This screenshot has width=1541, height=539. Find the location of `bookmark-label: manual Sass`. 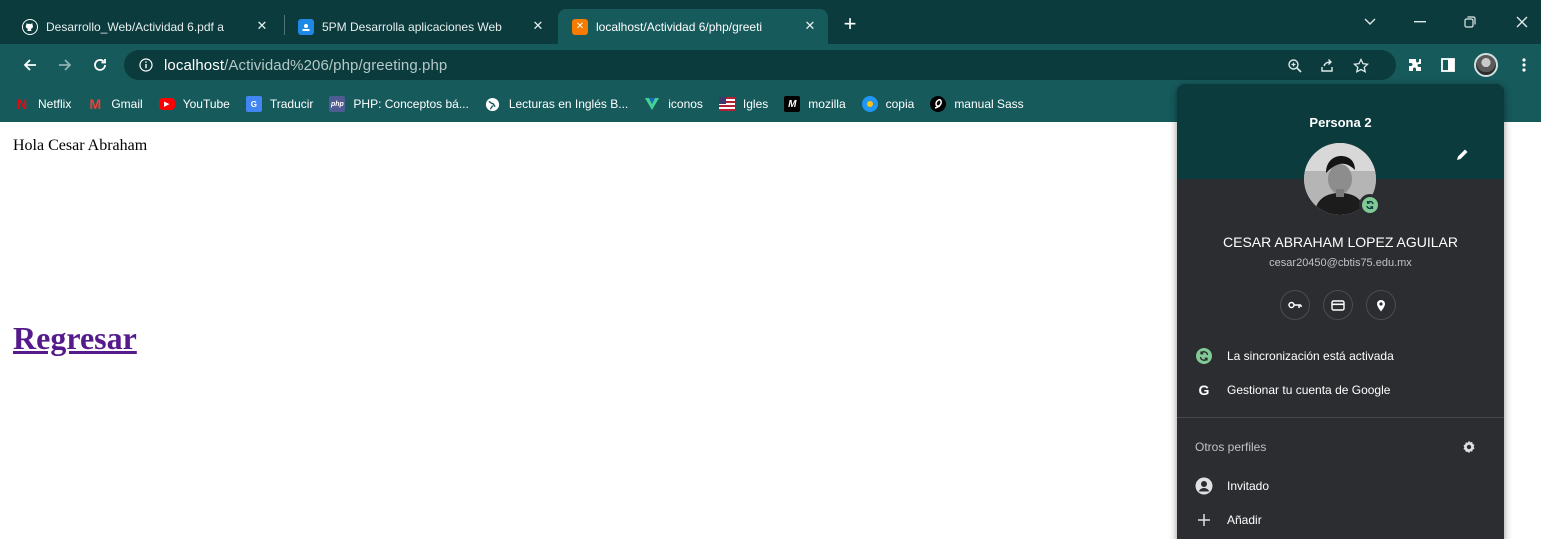

bookmark-label: manual Sass is located at coordinates (989, 104).